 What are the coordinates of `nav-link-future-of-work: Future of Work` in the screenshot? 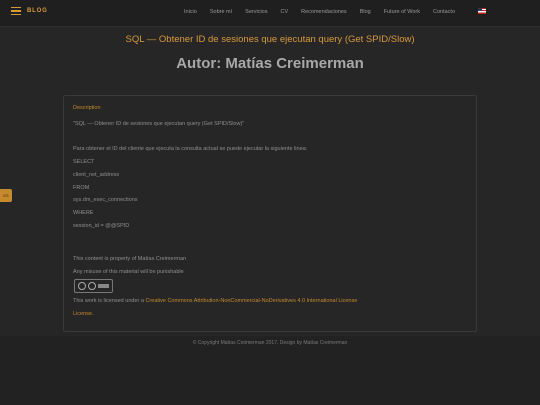 It's located at (402, 12).